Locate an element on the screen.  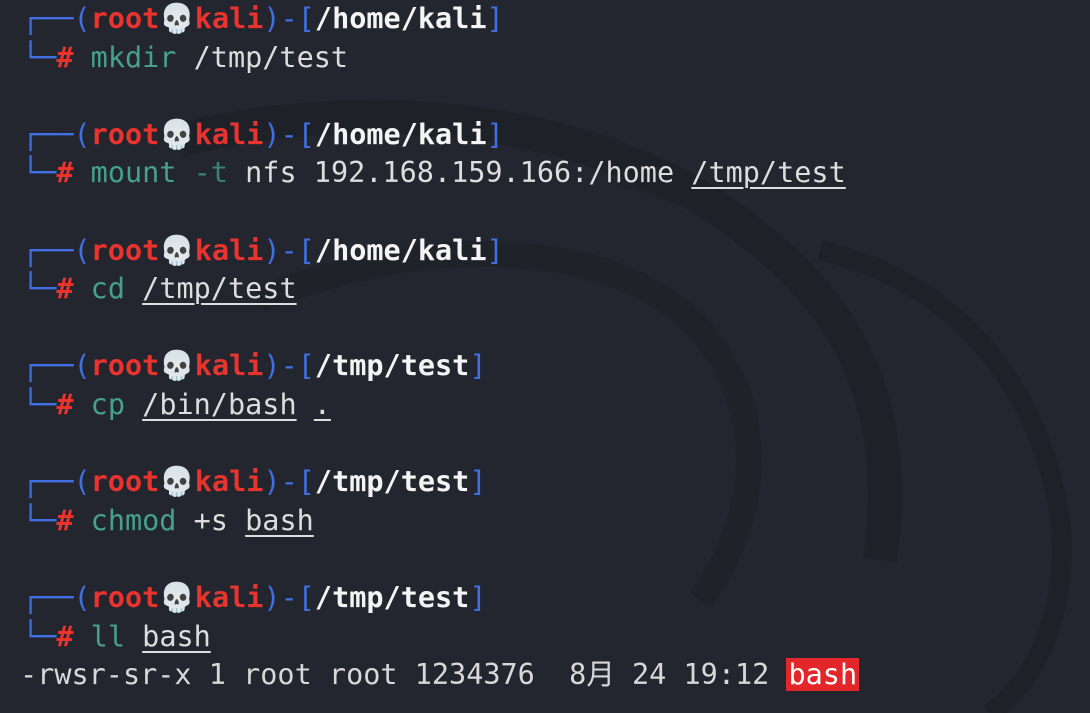
command-arg: -t is located at coordinates (210, 173).